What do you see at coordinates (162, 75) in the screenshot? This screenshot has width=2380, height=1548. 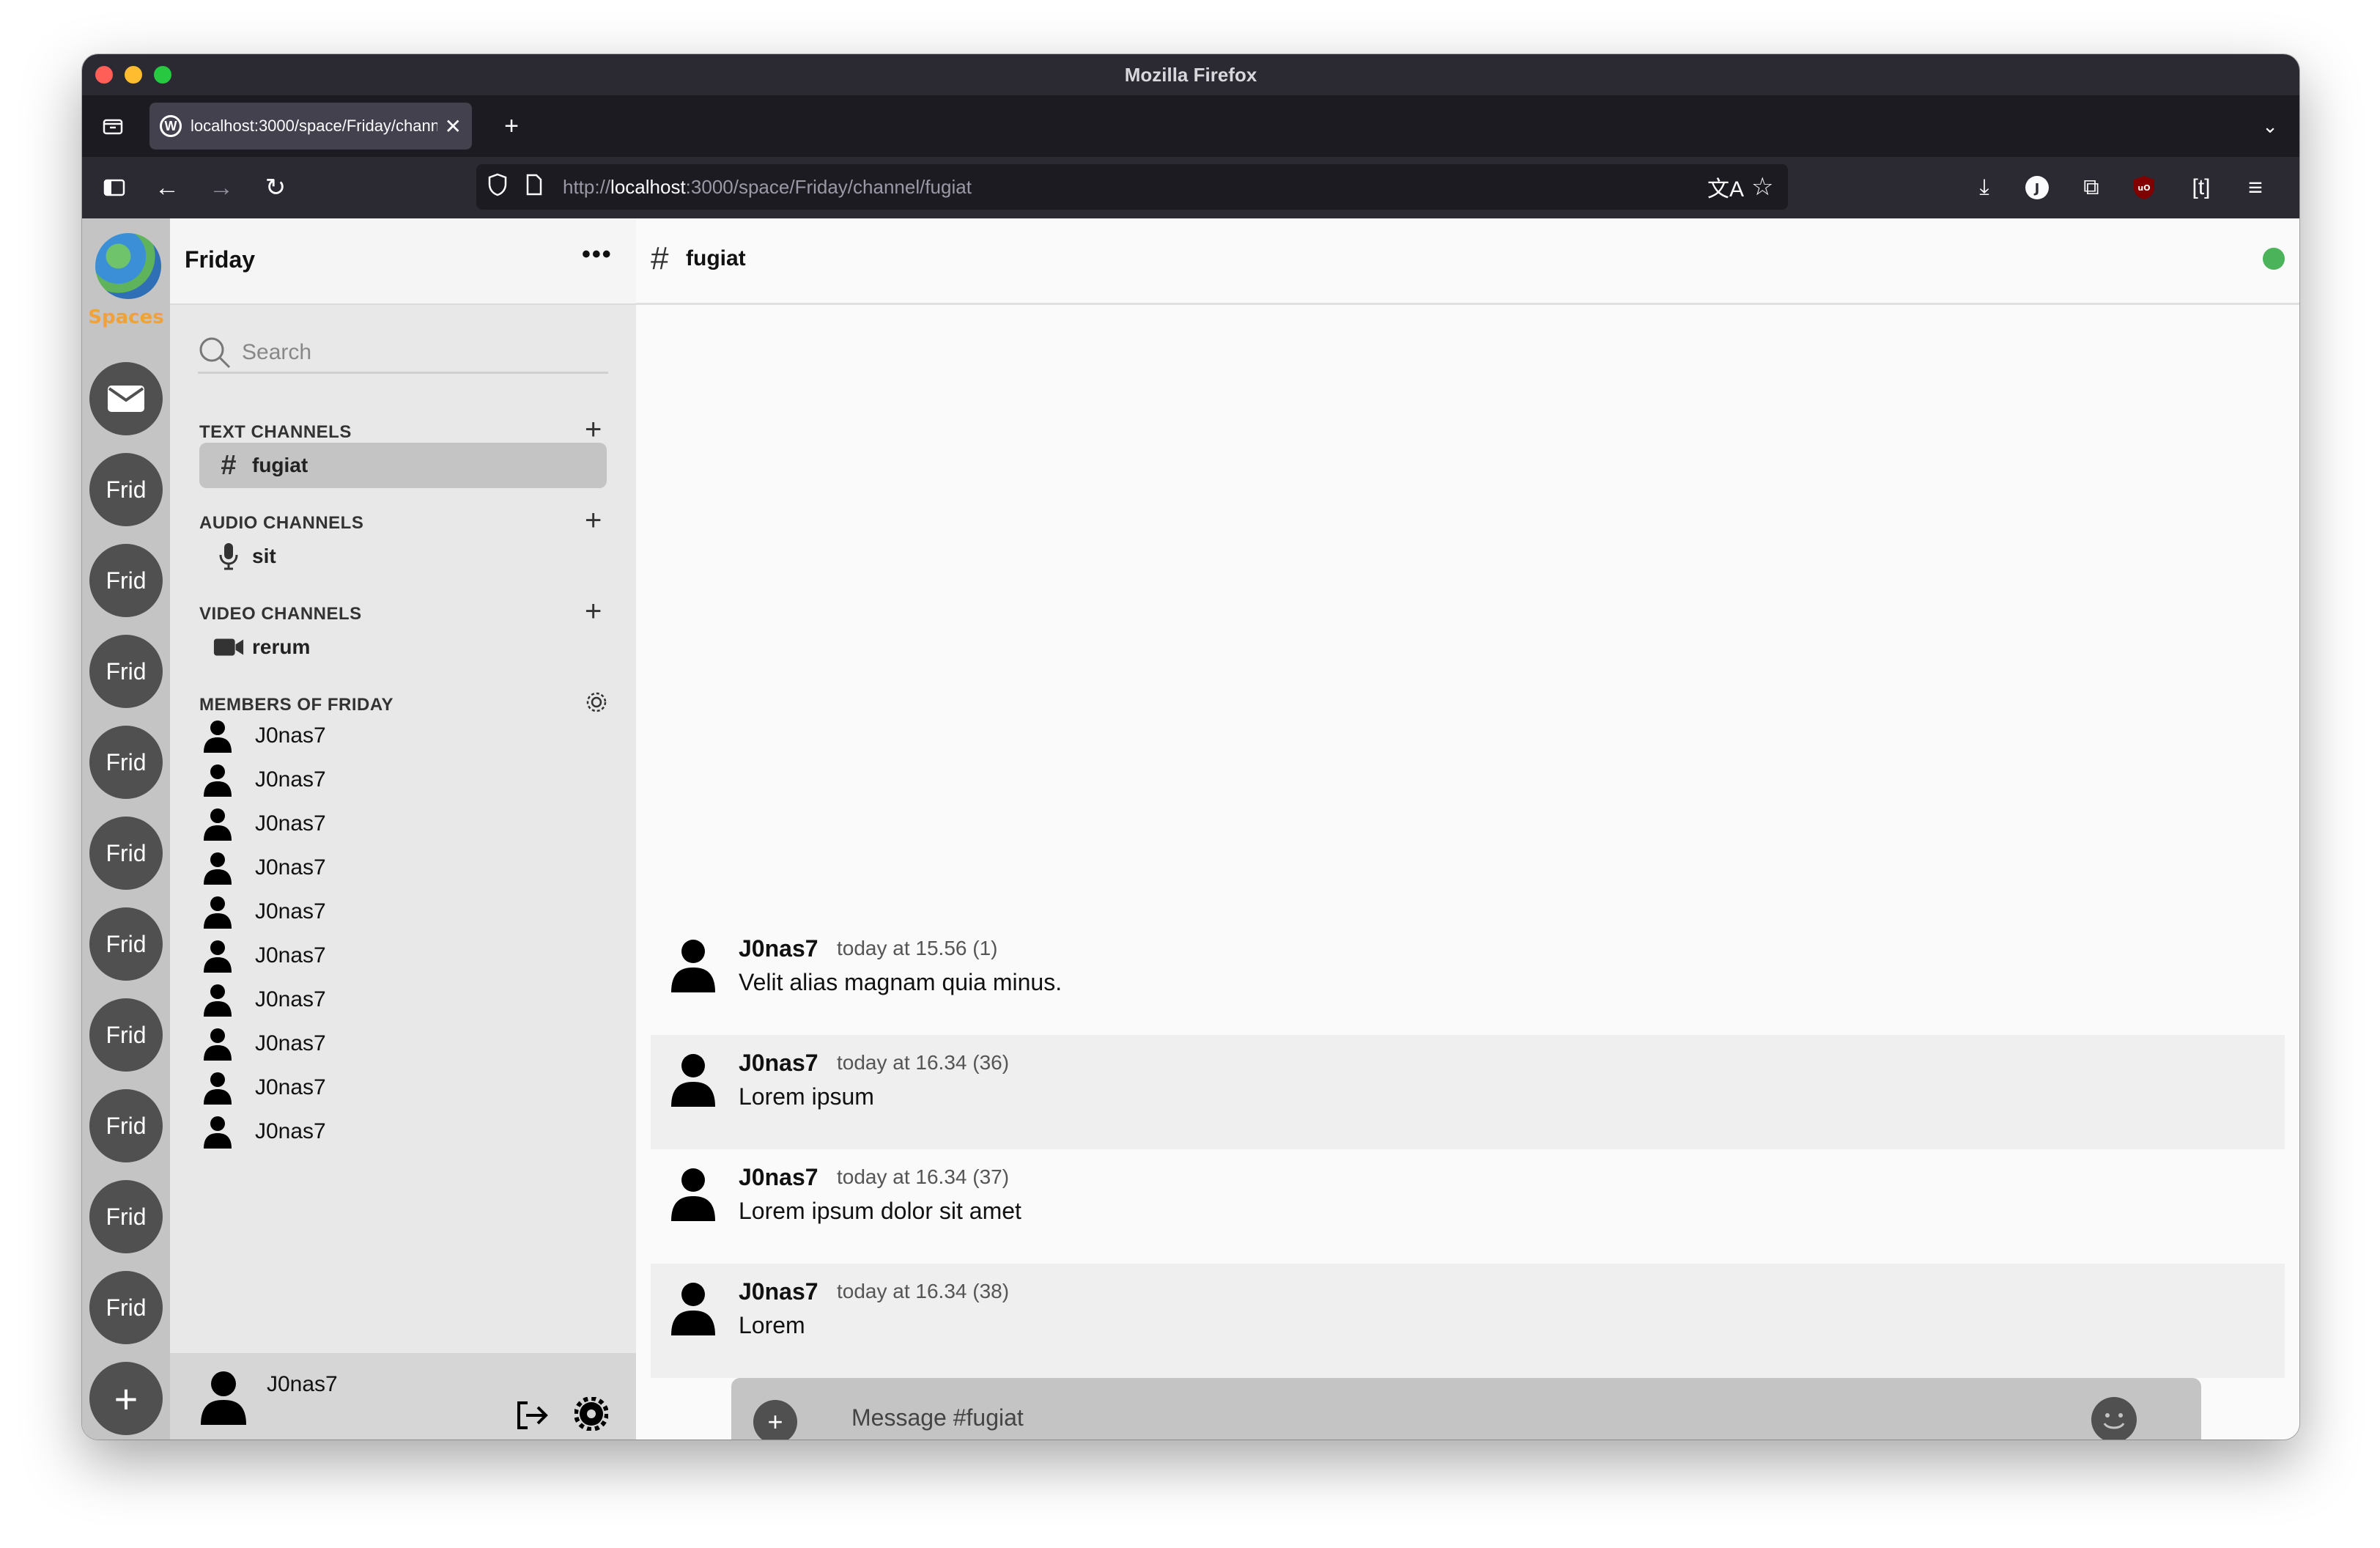 I see `zoom-window-button` at bounding box center [162, 75].